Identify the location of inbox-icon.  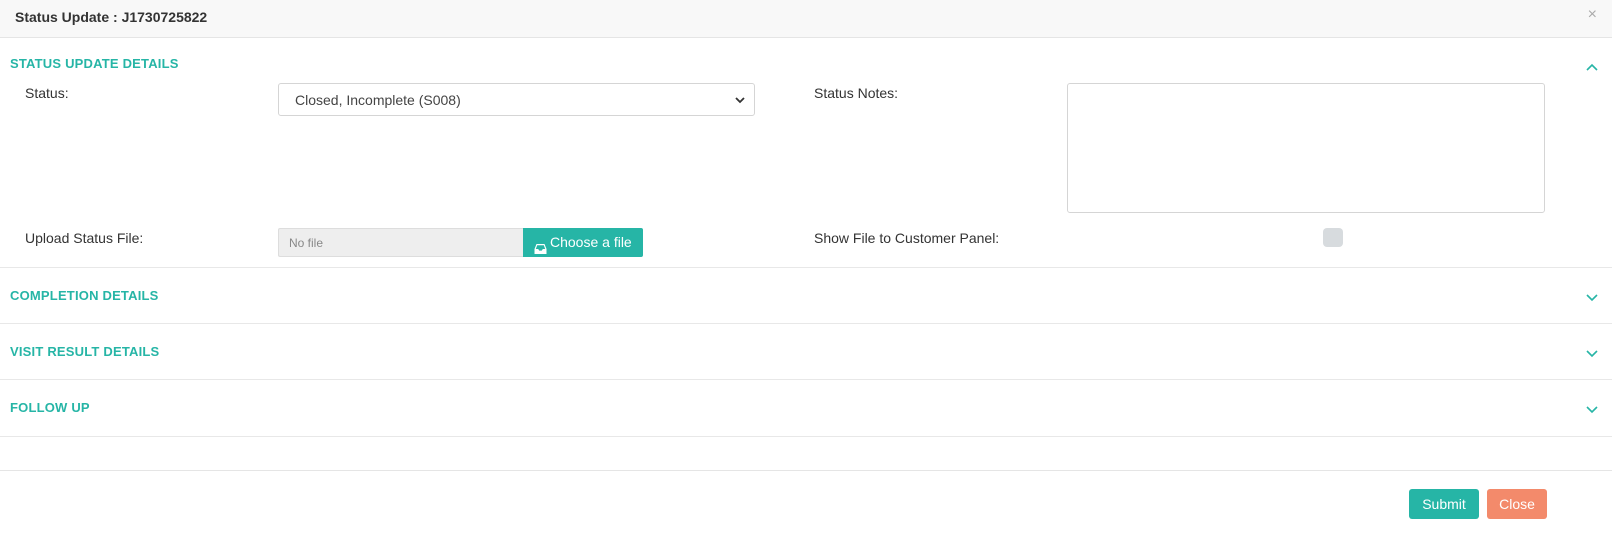
(540, 245).